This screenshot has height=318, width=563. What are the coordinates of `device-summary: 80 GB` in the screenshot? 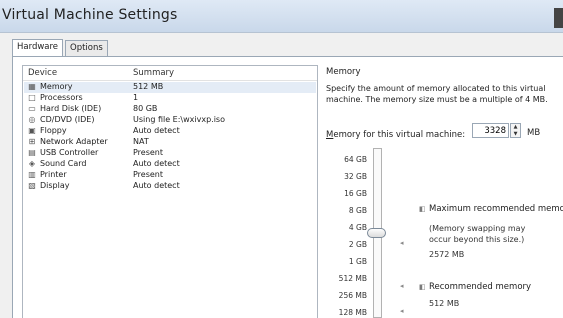 It's located at (145, 108).